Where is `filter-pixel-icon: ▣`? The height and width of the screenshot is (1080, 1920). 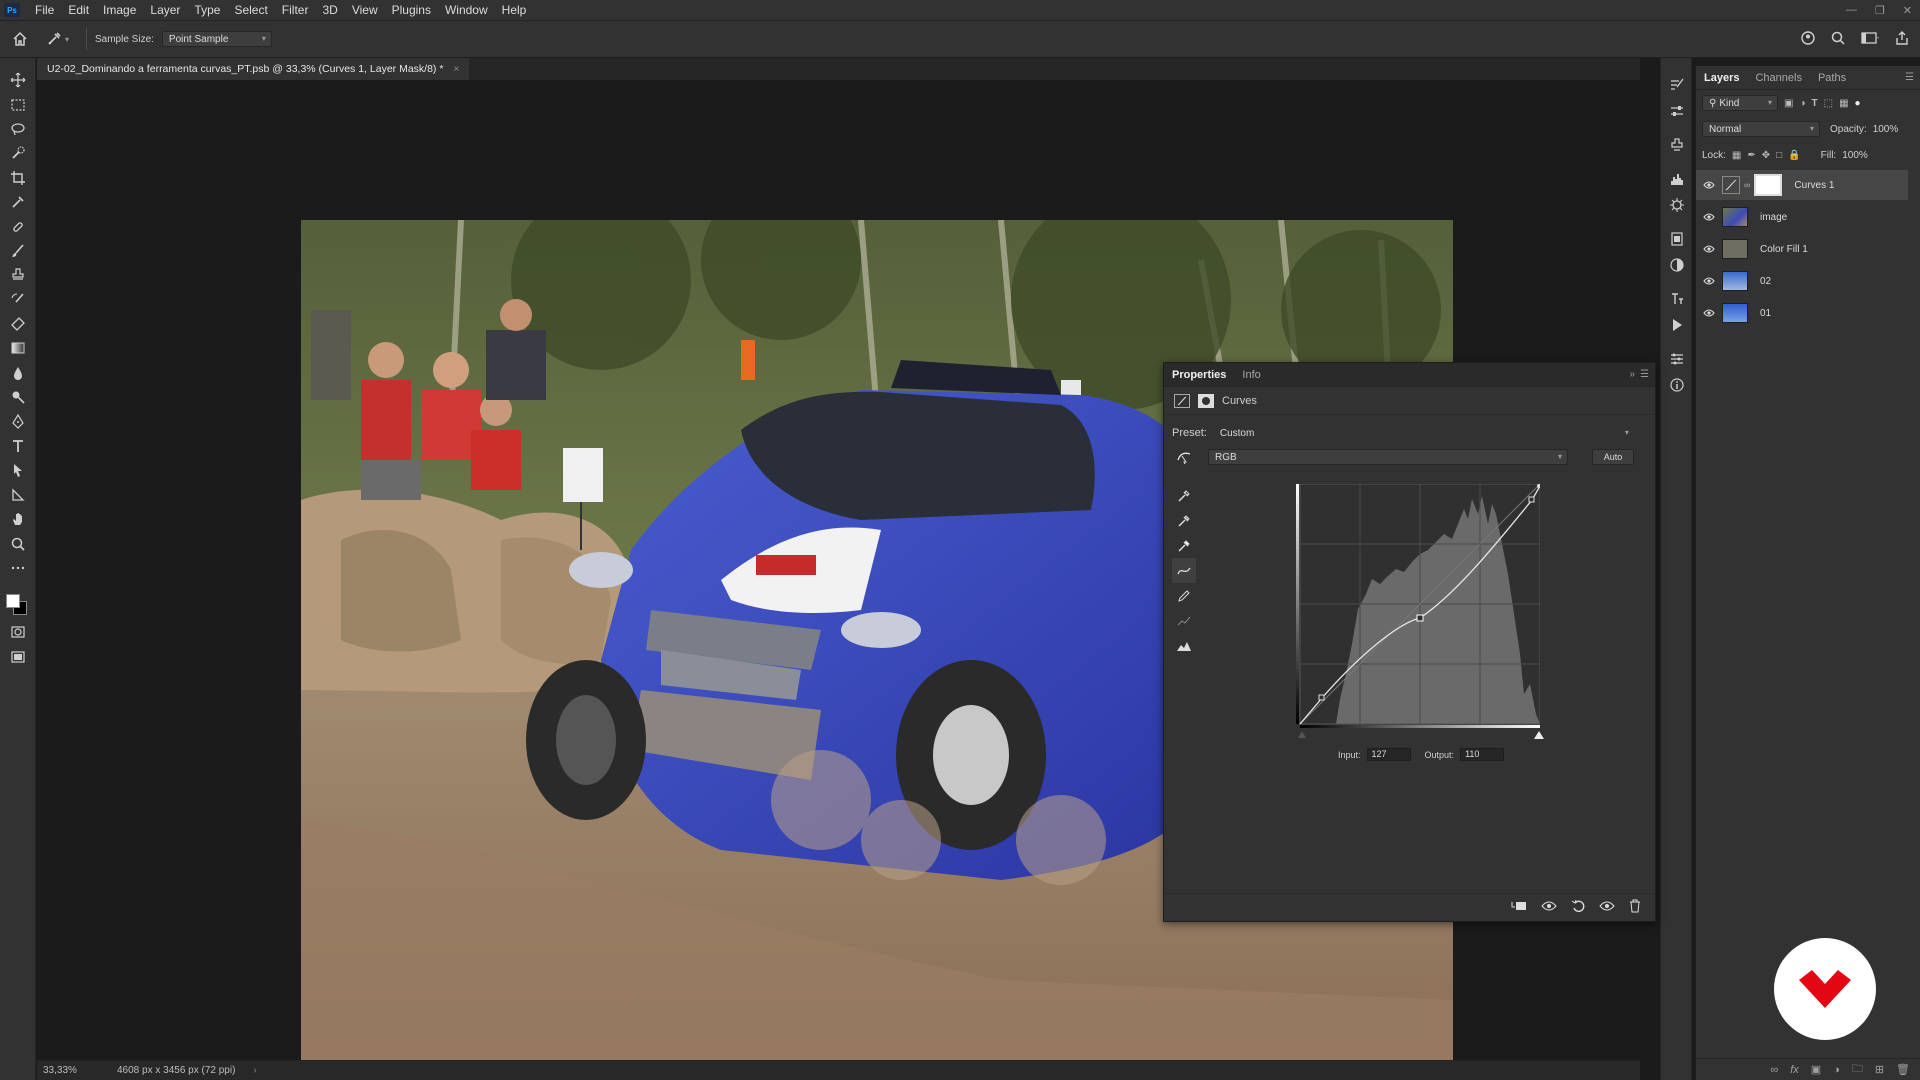 filter-pixel-icon: ▣ is located at coordinates (1788, 103).